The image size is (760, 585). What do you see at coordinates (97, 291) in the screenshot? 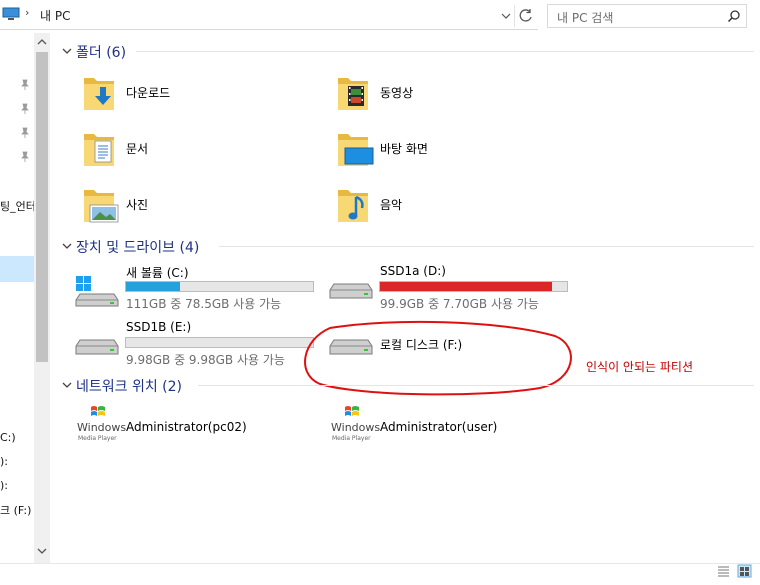
I see `os-drive-icon` at bounding box center [97, 291].